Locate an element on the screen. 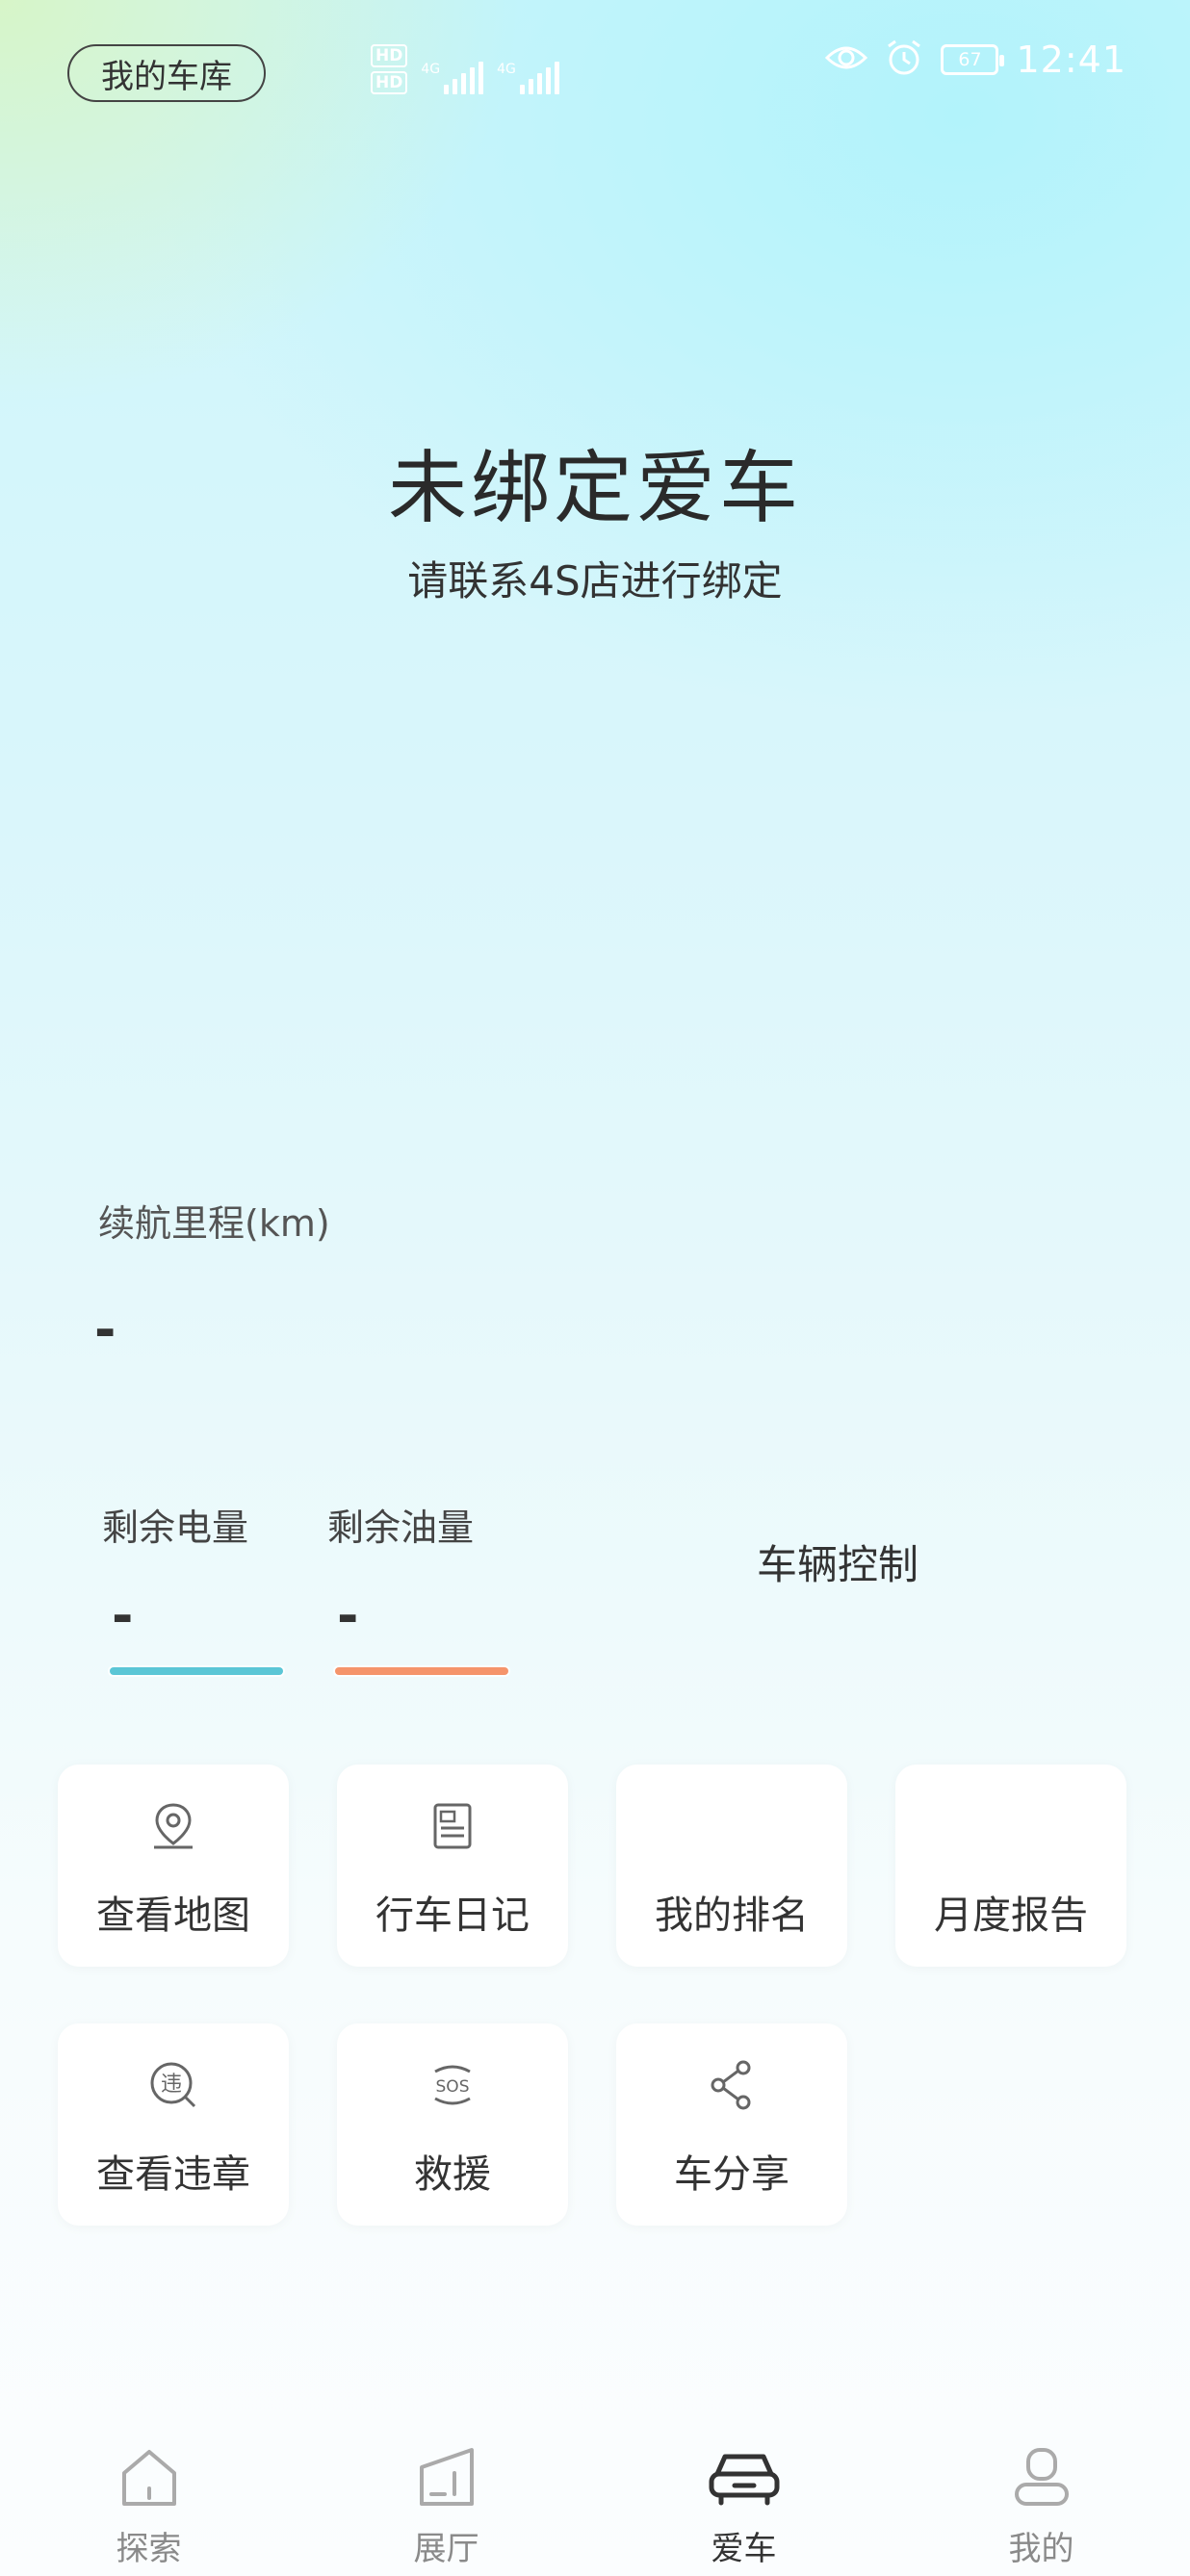  nav-item-profile: 我的 is located at coordinates (1041, 2501).